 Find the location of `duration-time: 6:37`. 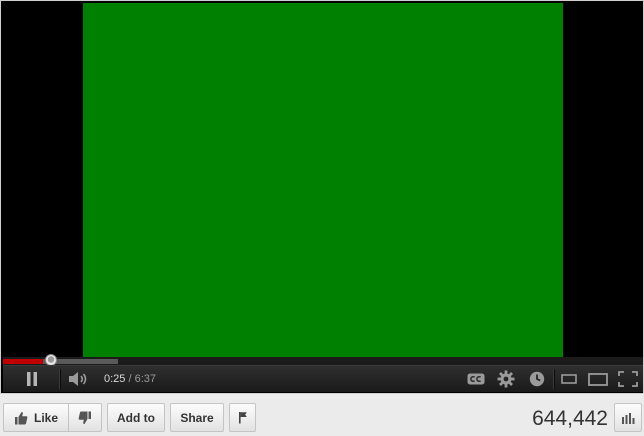

duration-time: 6:37 is located at coordinates (145, 379).